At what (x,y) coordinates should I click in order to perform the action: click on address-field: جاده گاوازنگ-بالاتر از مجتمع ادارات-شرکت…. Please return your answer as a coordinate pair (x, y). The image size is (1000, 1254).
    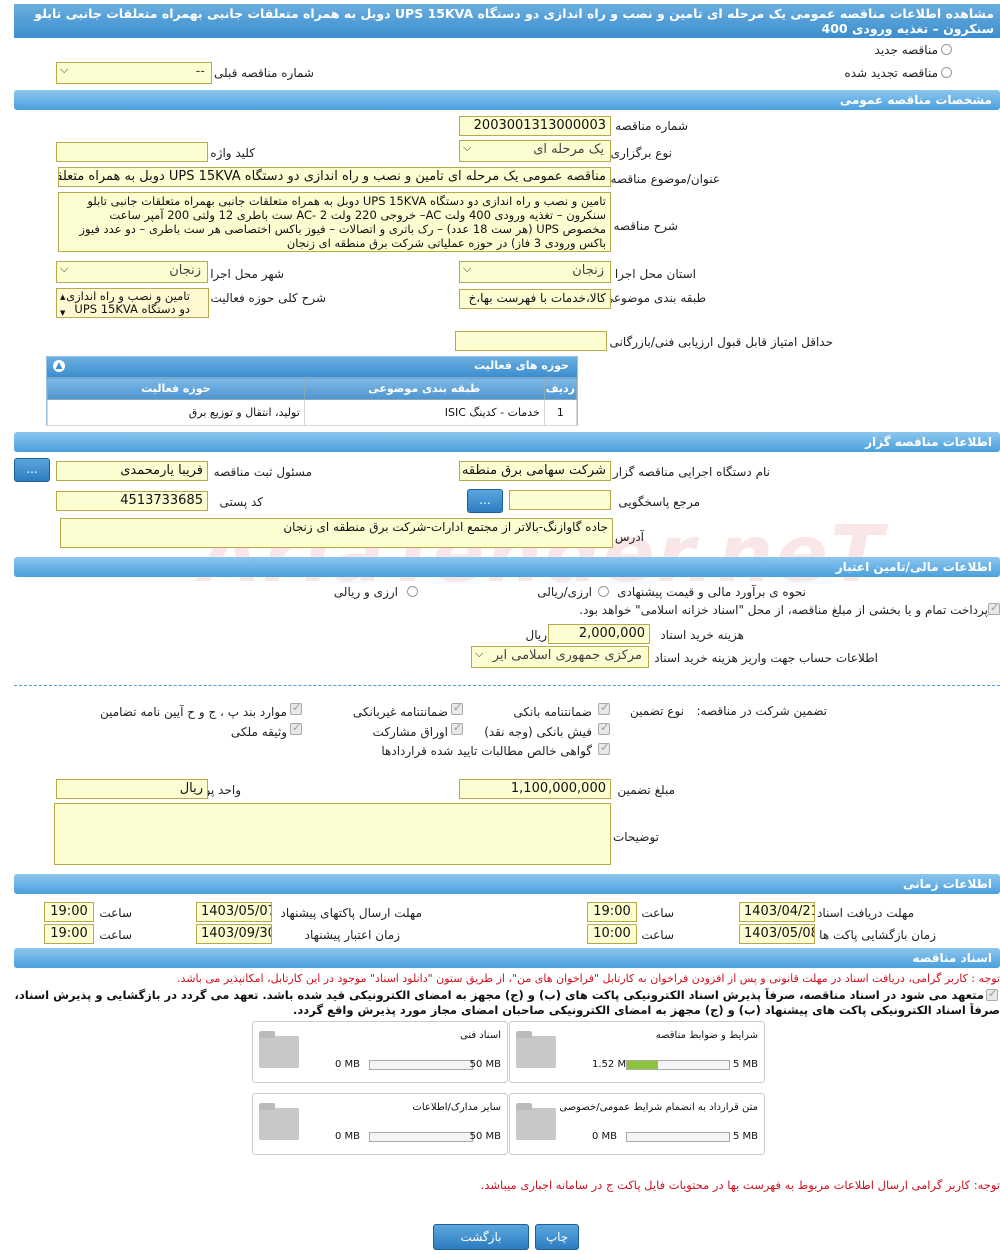
    Looking at the image, I should click on (336, 533).